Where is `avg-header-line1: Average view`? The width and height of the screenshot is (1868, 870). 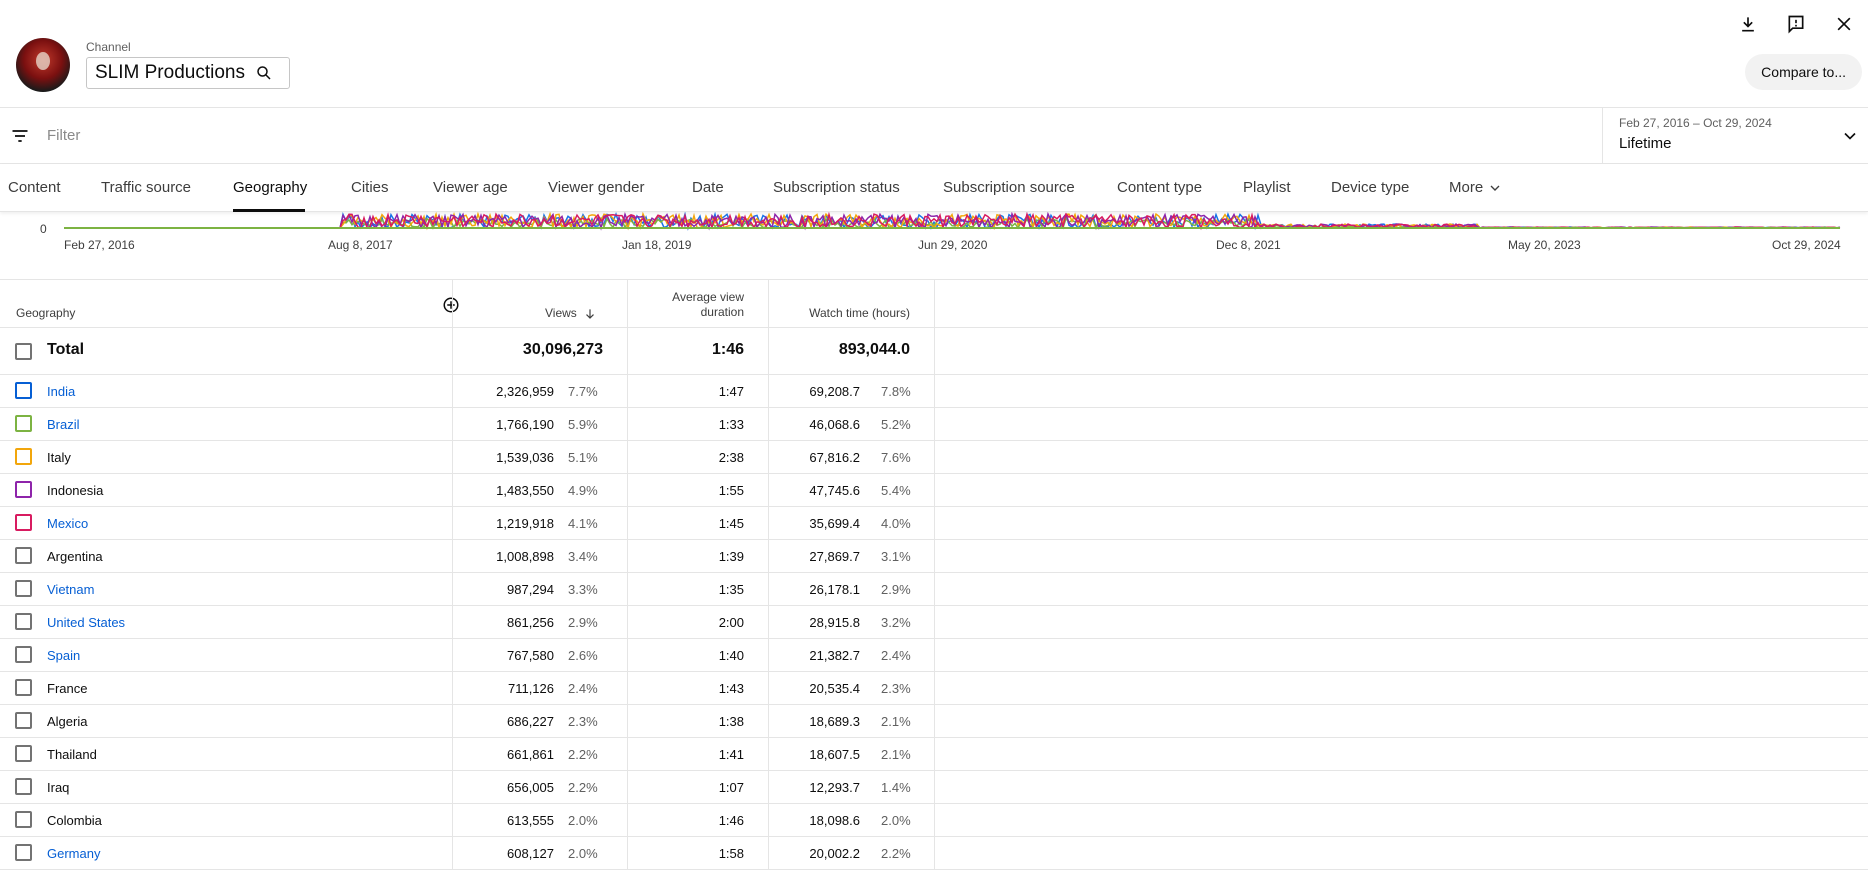
avg-header-line1: Average view is located at coordinates (708, 297).